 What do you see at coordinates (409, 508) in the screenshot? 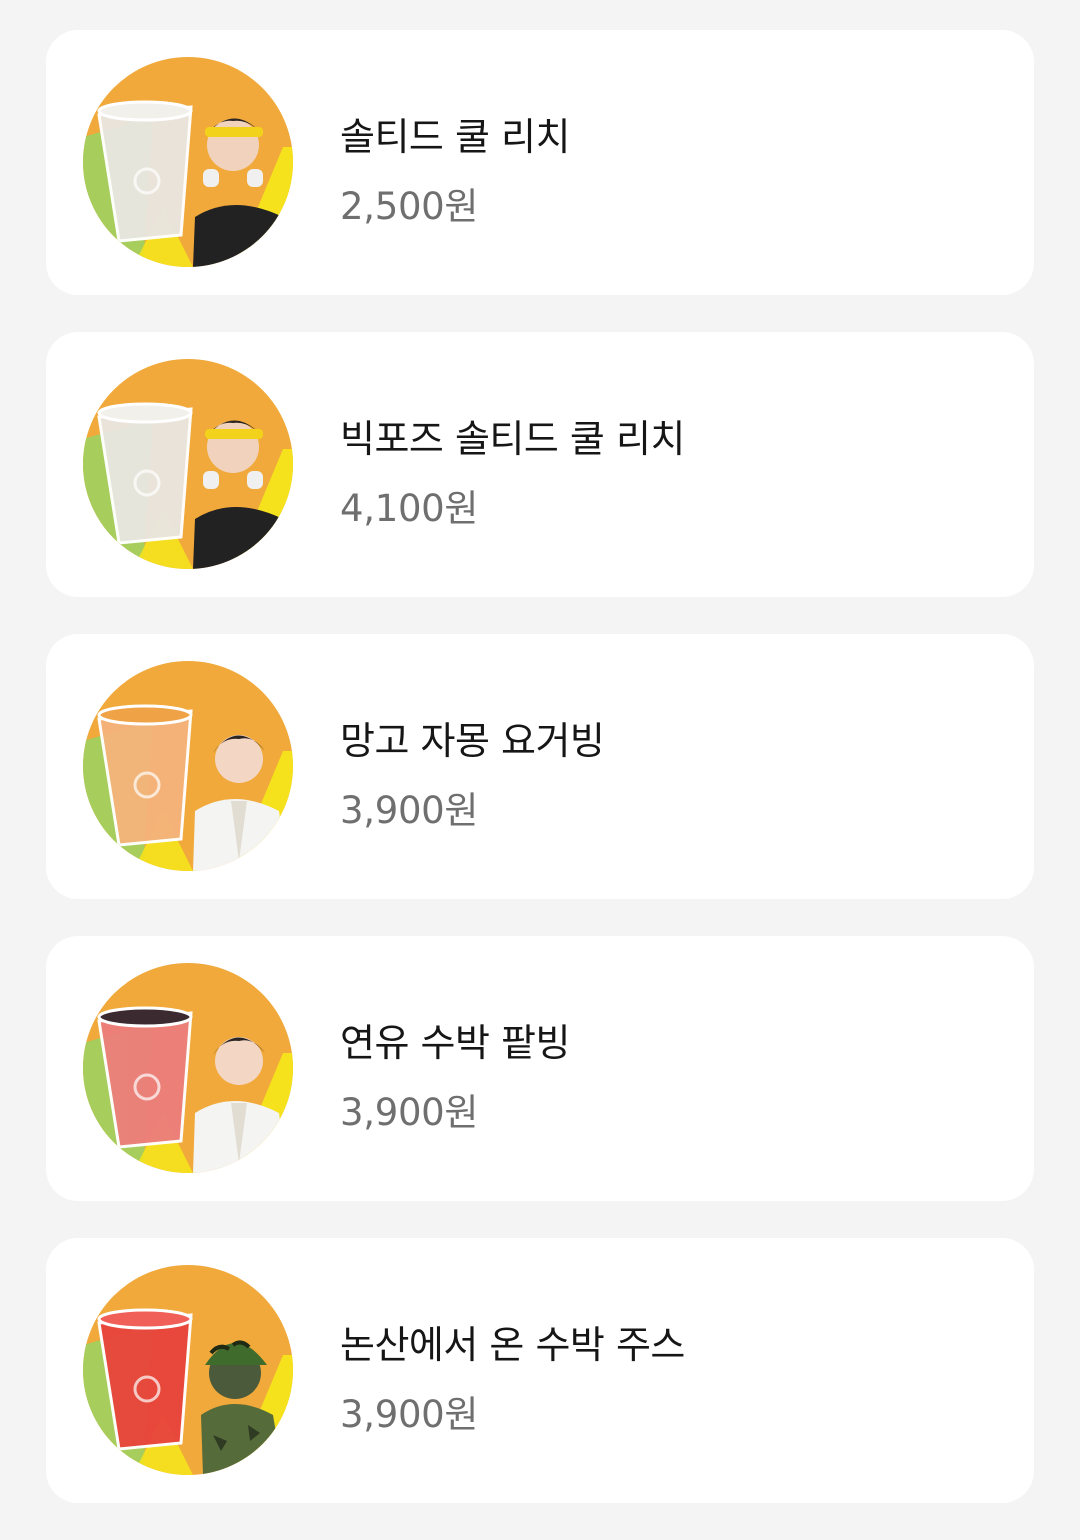
I see `menu-item-price: 4,100원` at bounding box center [409, 508].